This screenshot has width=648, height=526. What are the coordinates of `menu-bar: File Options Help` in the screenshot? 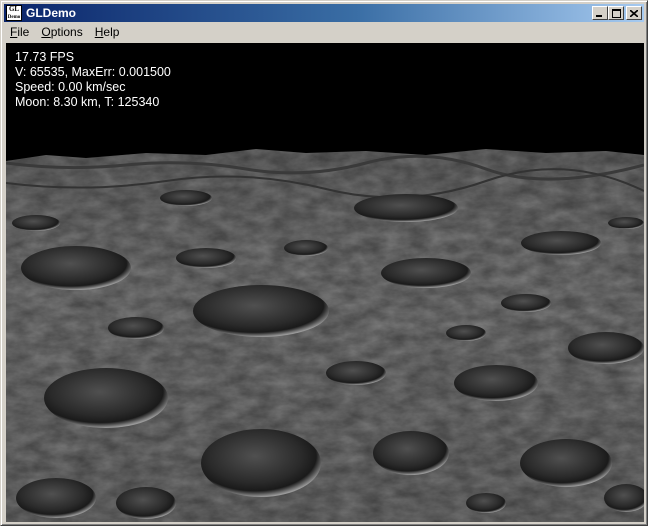 It's located at (324, 32).